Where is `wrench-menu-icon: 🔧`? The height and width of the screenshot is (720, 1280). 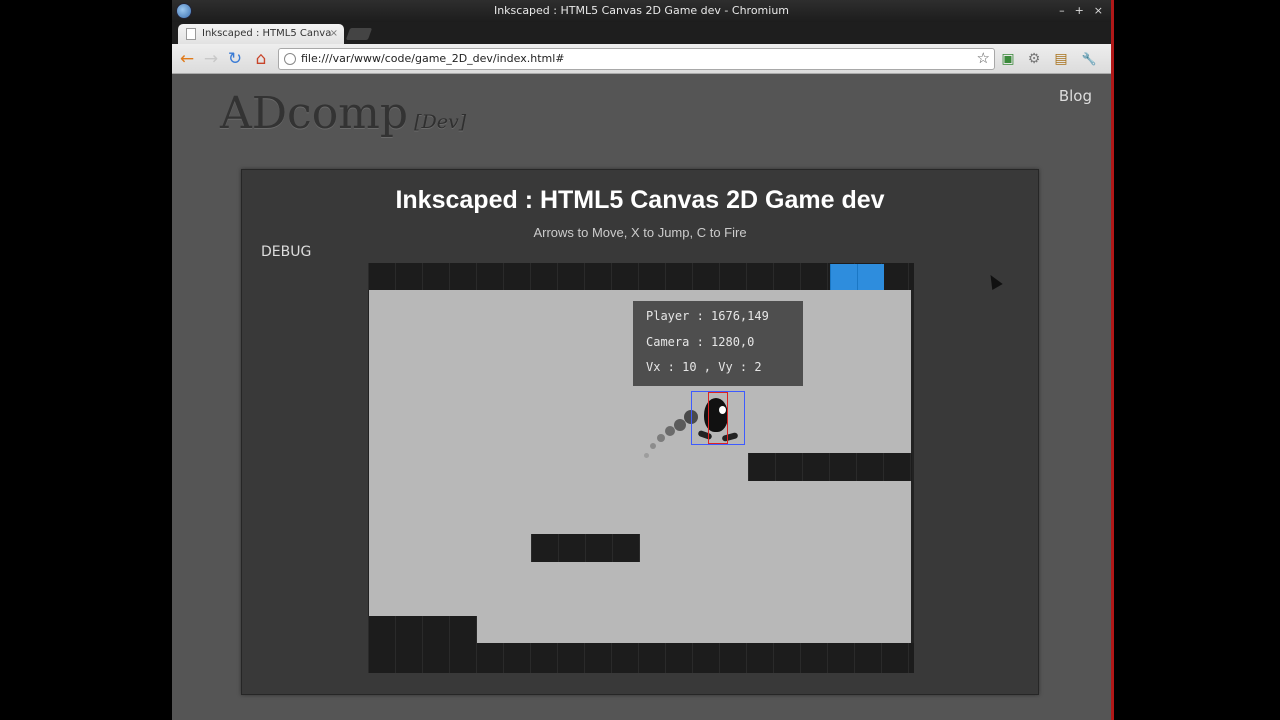
wrench-menu-icon: 🔧 is located at coordinates (1089, 59).